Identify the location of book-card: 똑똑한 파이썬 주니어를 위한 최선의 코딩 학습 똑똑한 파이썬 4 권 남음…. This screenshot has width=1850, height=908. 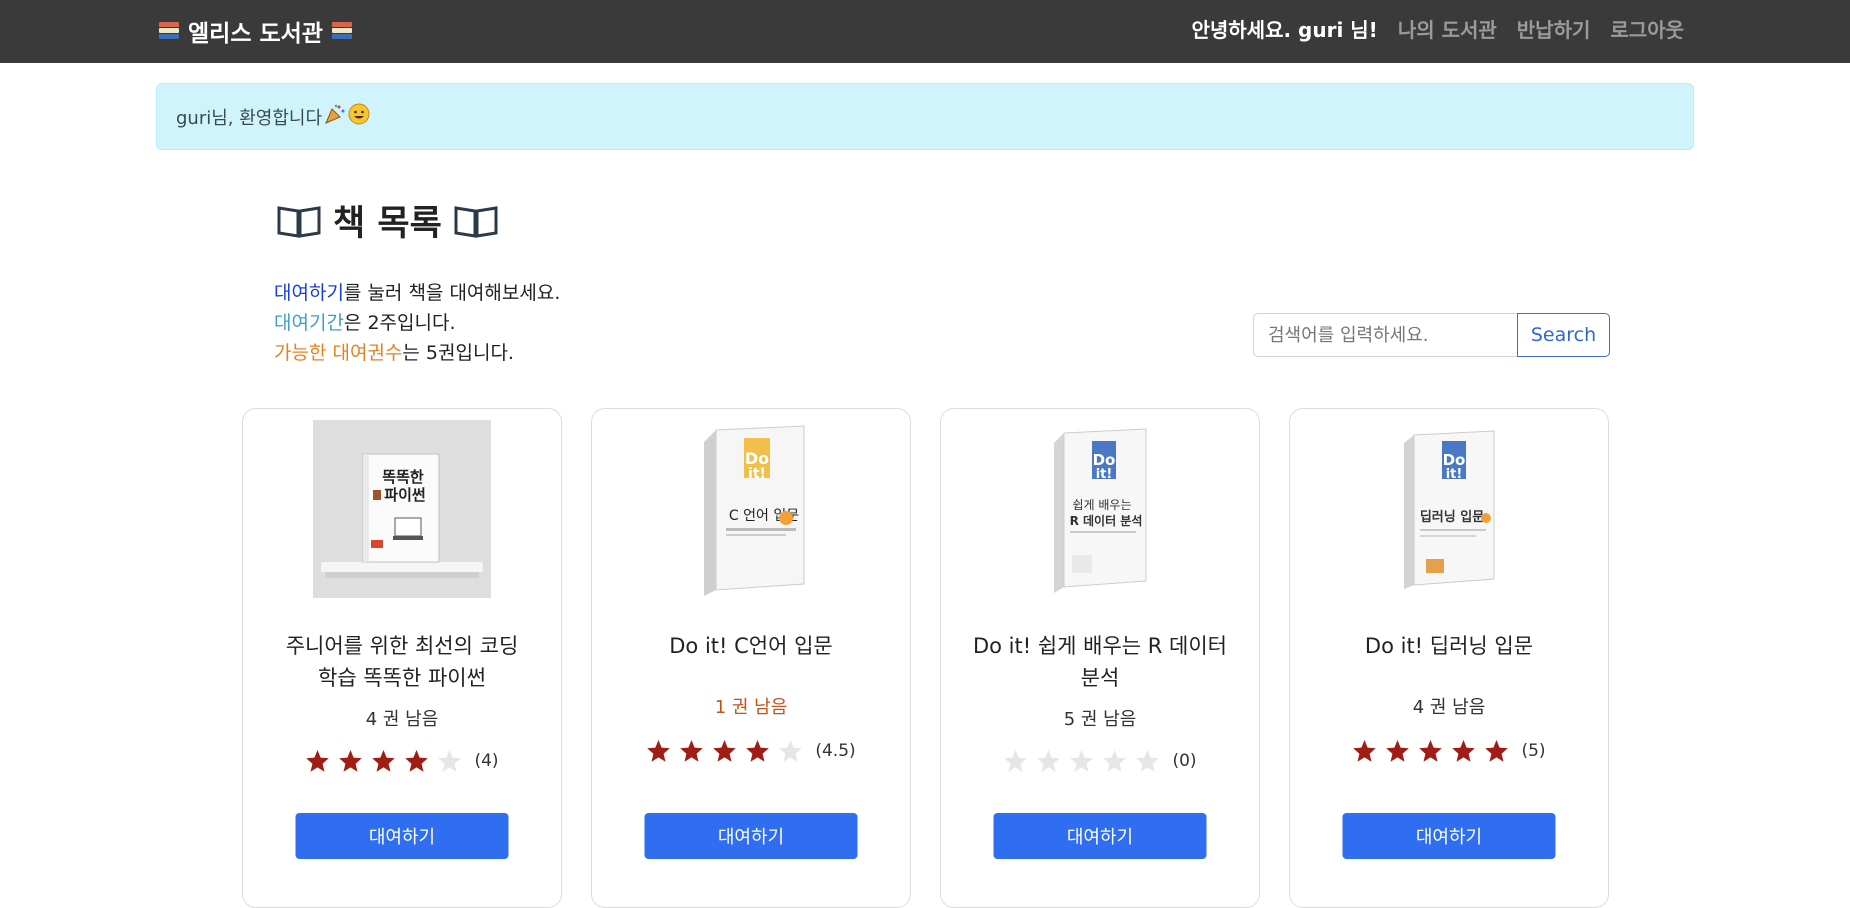
(402, 658).